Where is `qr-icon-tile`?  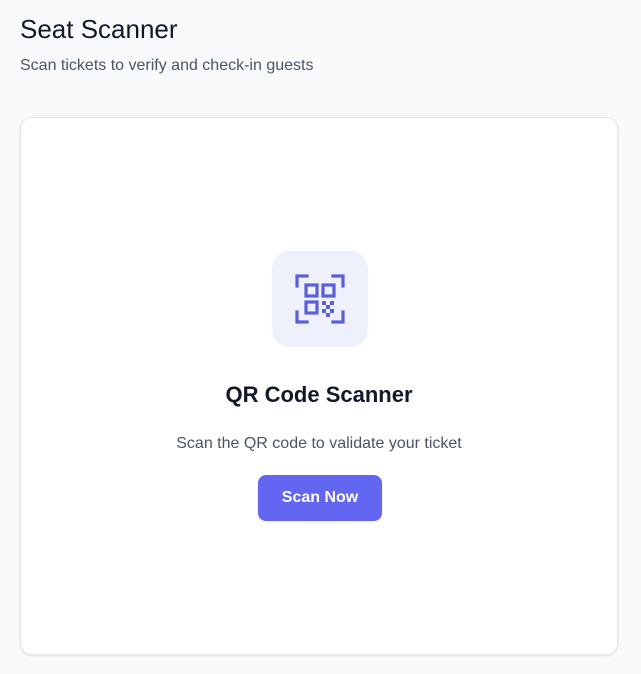 qr-icon-tile is located at coordinates (320, 299).